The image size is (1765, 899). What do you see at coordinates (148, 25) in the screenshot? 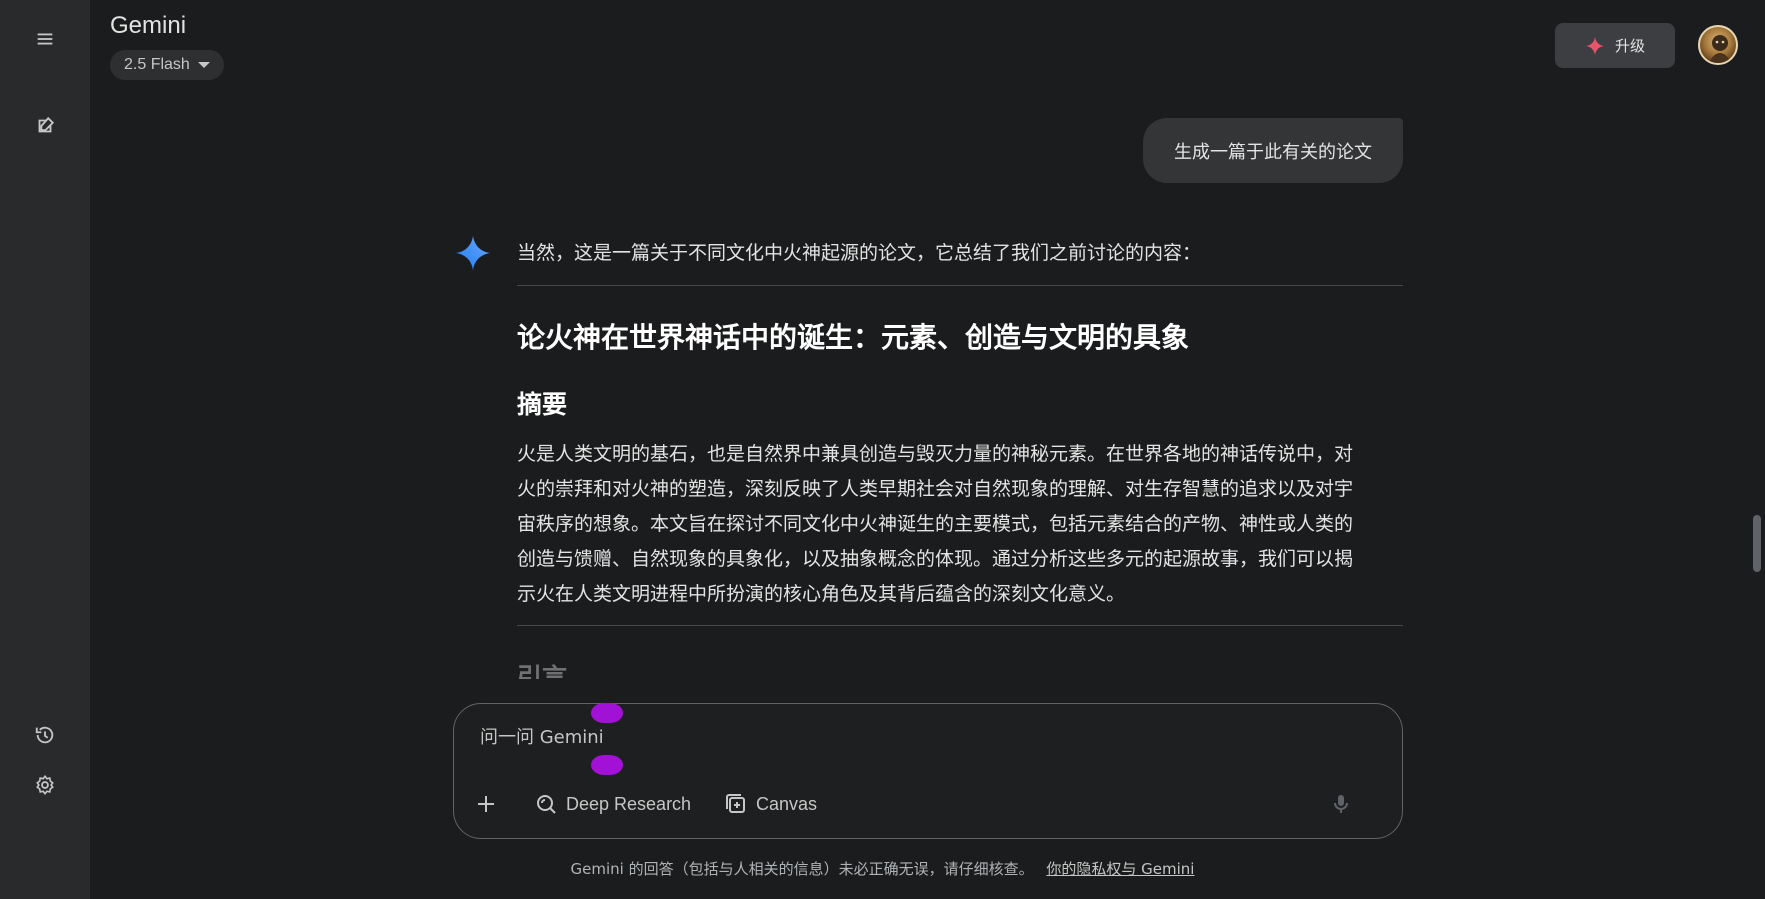
I see `app-title: Gemini` at bounding box center [148, 25].